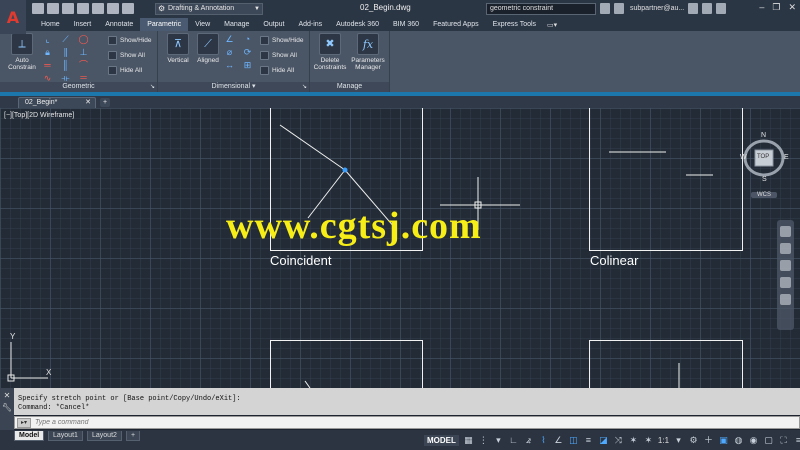  What do you see at coordinates (83, 39) in the screenshot?
I see `concentric-constraint-icon: ◯` at bounding box center [83, 39].